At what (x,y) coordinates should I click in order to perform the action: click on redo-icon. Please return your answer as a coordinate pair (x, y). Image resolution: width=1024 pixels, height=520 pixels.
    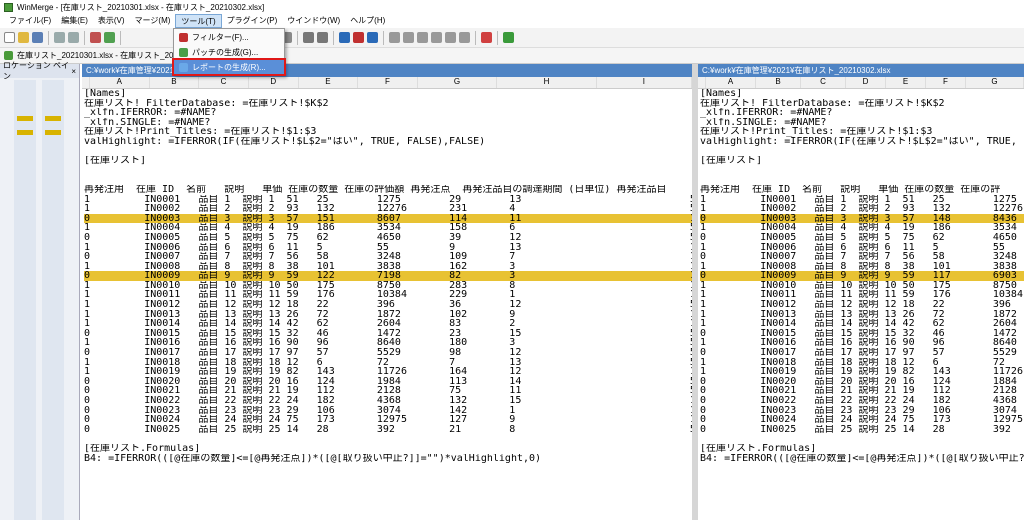
    Looking at the image, I should click on (73, 37).